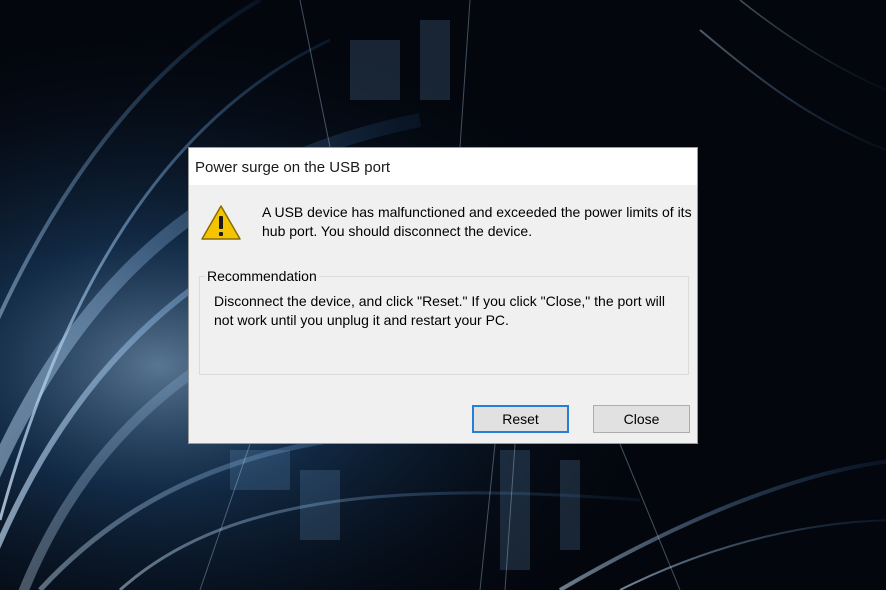 This screenshot has height=590, width=886. I want to click on reset-button: Reset, so click(520, 419).